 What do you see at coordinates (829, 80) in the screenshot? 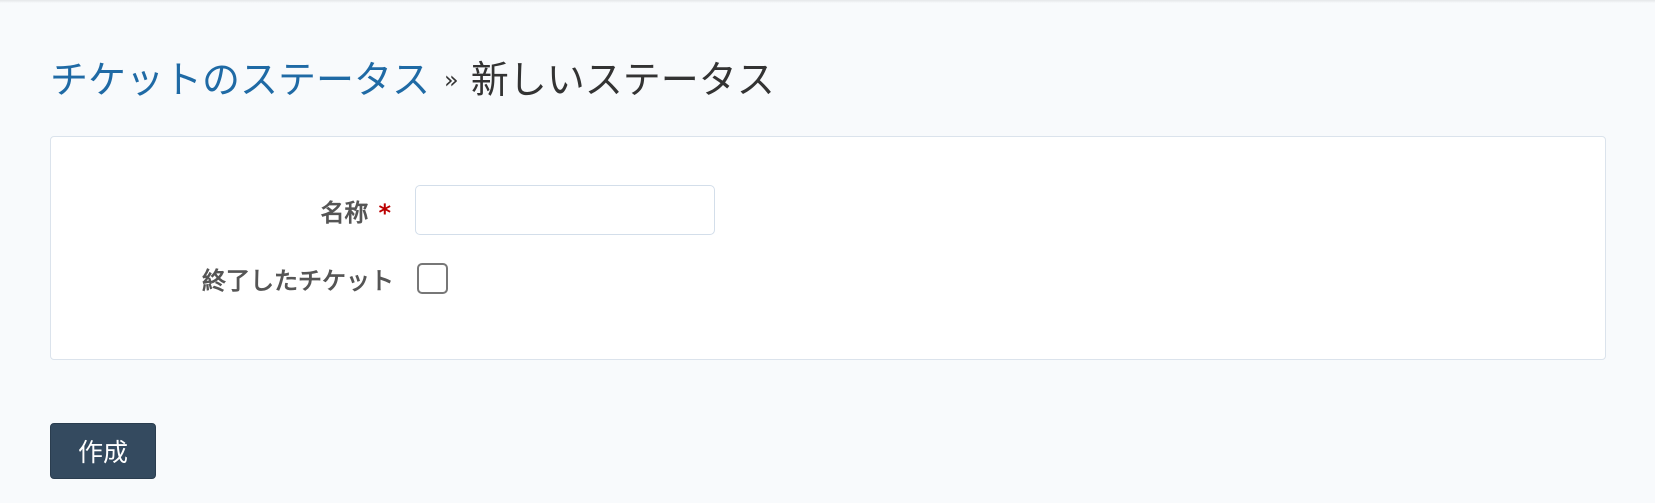
I see `breadcrumb: チケットのステータス » 新しいステータス` at bounding box center [829, 80].